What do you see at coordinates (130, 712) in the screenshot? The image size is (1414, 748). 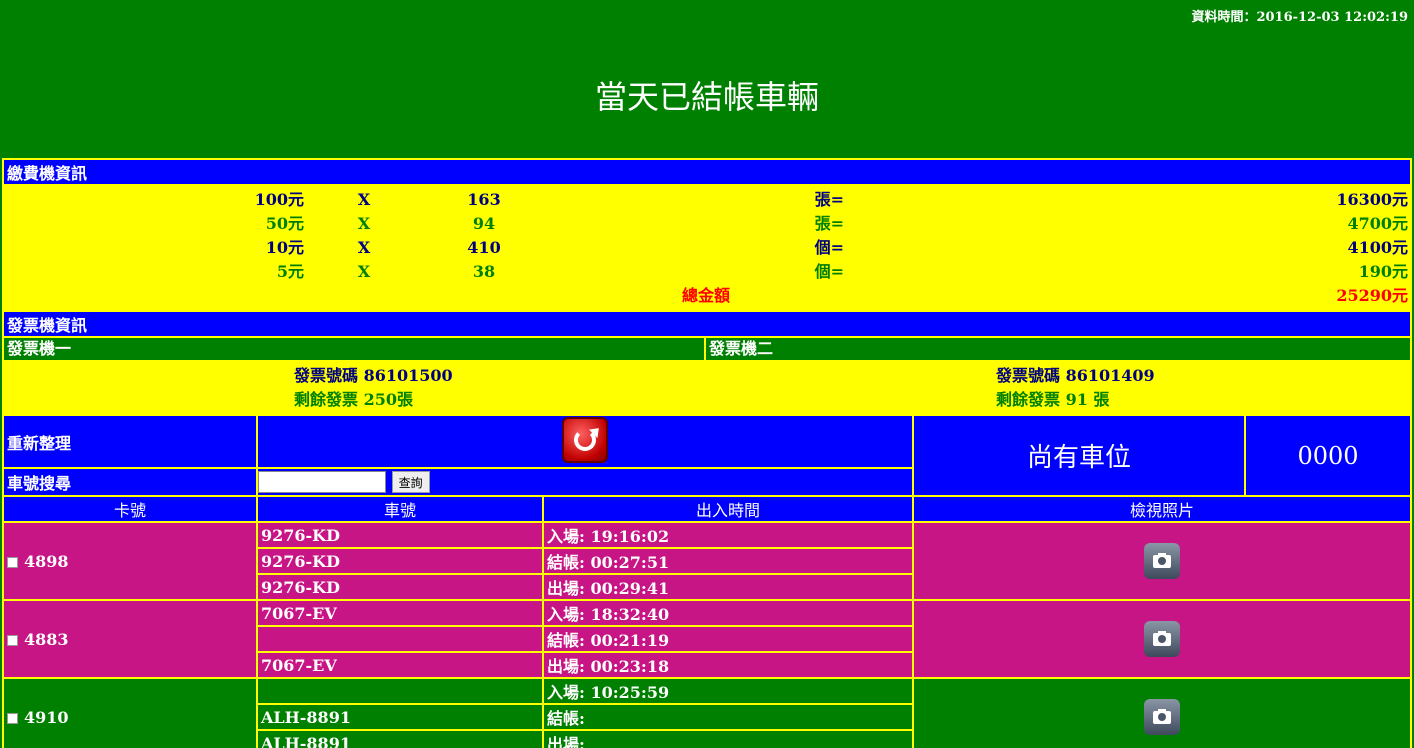 I see `card-number-cell: 4910` at bounding box center [130, 712].